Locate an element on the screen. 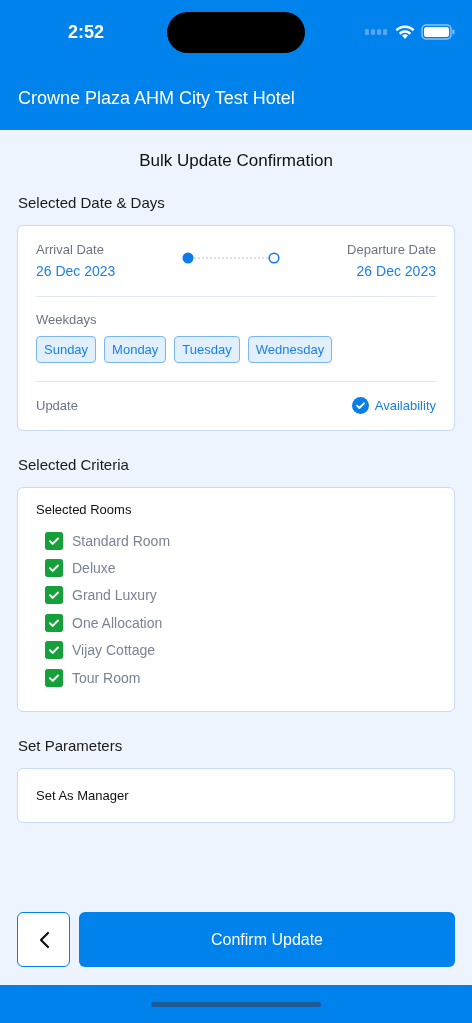 The image size is (472, 1023). hotel-title: Crowne Plaza AHM City Test Hotel is located at coordinates (157, 98).